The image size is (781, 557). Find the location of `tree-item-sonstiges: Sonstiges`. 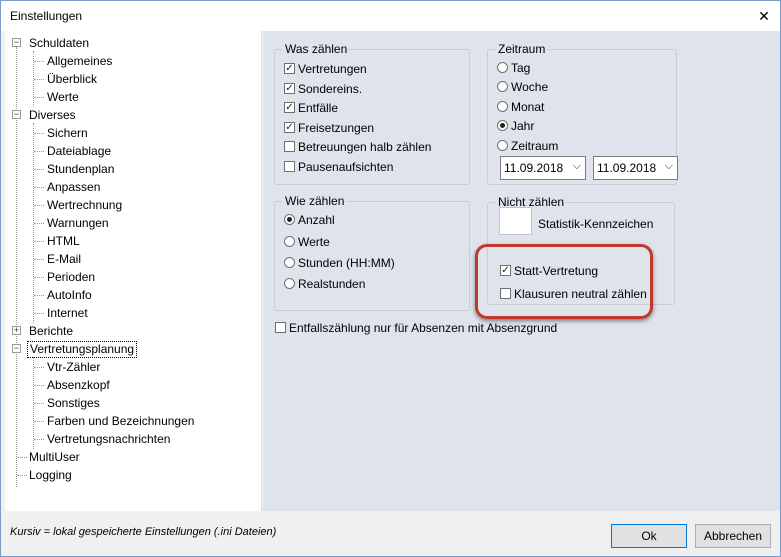

tree-item-sonstiges: Sonstiges is located at coordinates (73, 403).